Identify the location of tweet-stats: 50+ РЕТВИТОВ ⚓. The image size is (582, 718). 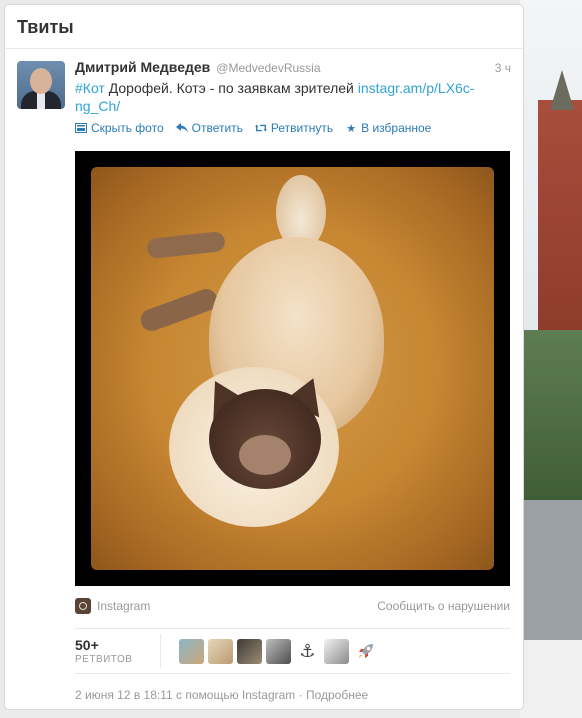
(292, 651).